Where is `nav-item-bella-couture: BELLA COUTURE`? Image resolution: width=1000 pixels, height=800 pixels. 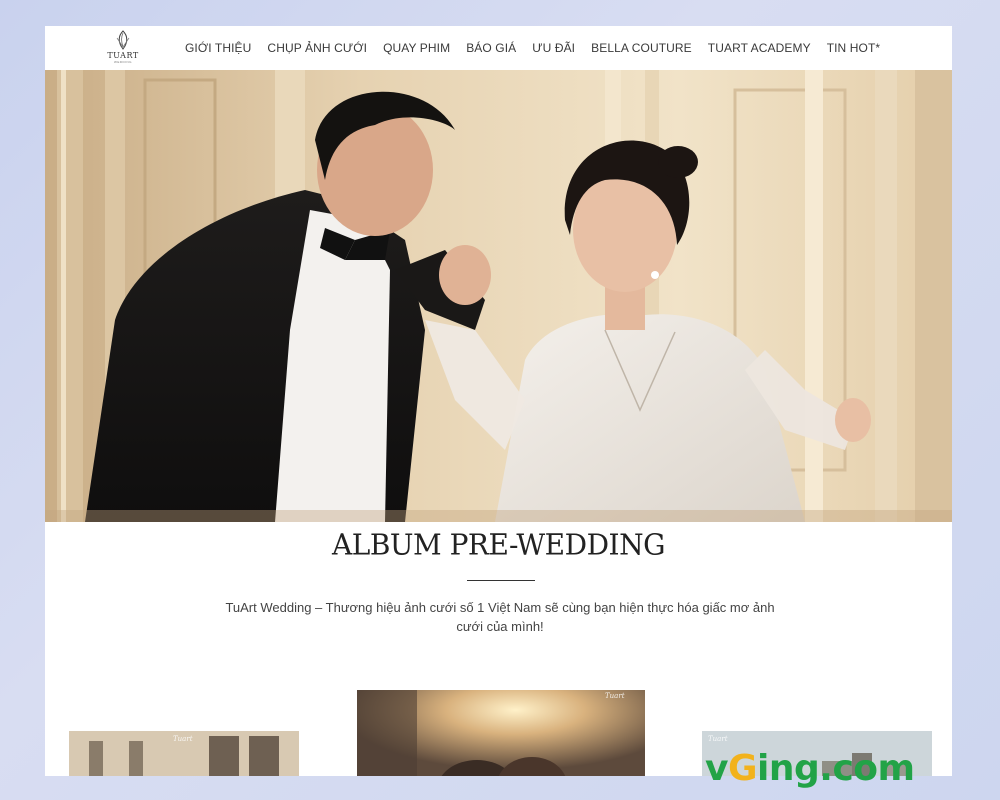 nav-item-bella-couture: BELLA COUTURE is located at coordinates (641, 48).